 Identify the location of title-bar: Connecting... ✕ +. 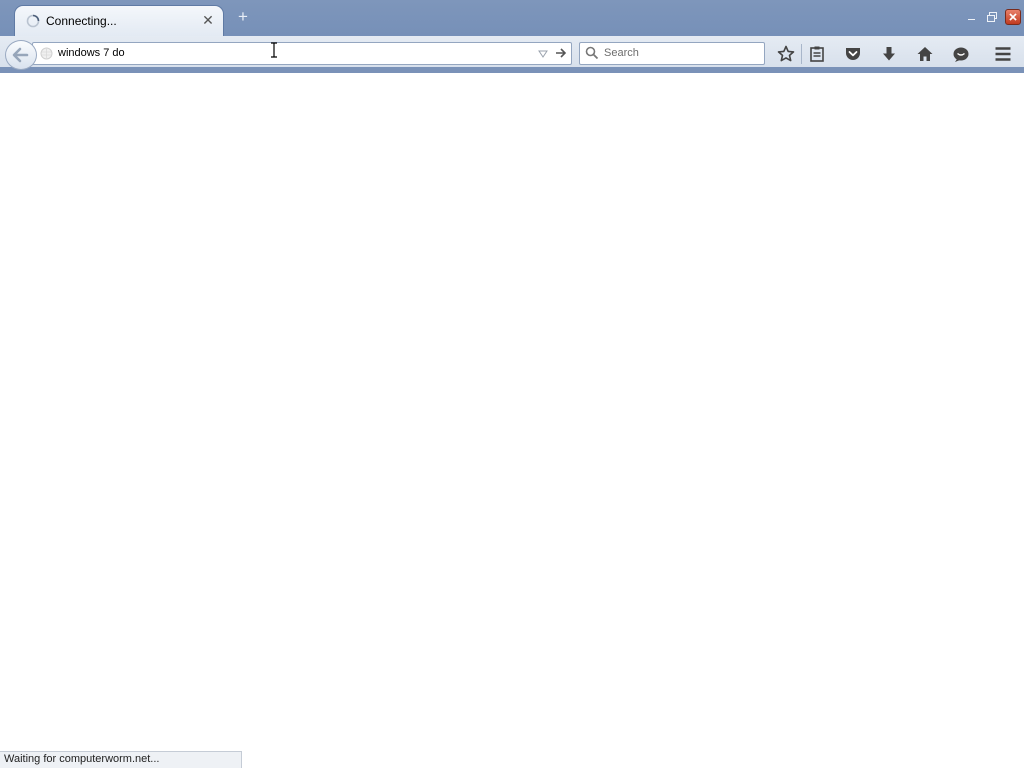
(512, 18).